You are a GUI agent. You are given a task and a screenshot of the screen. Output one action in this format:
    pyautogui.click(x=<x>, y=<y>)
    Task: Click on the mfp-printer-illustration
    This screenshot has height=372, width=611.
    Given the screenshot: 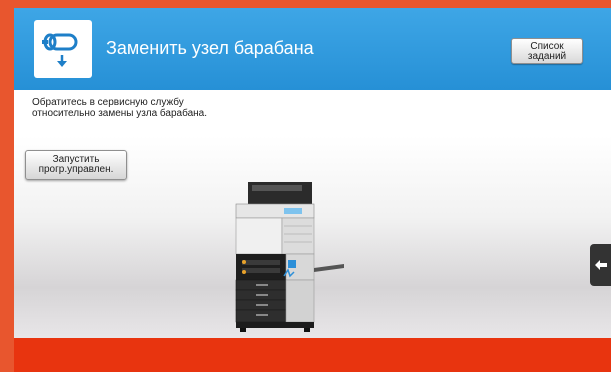 What is the action you would take?
    pyautogui.click(x=297, y=259)
    